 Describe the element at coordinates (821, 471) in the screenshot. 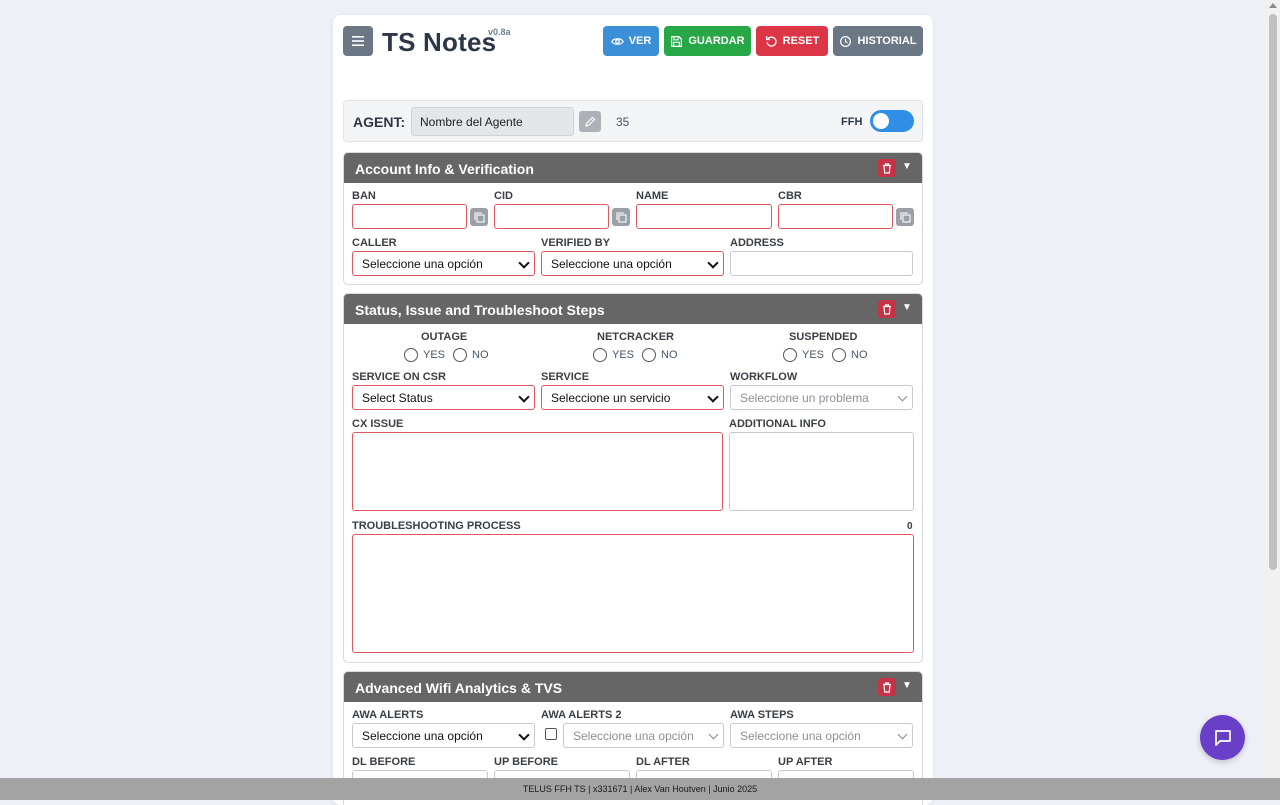

I see `additional-info-textarea` at that location.